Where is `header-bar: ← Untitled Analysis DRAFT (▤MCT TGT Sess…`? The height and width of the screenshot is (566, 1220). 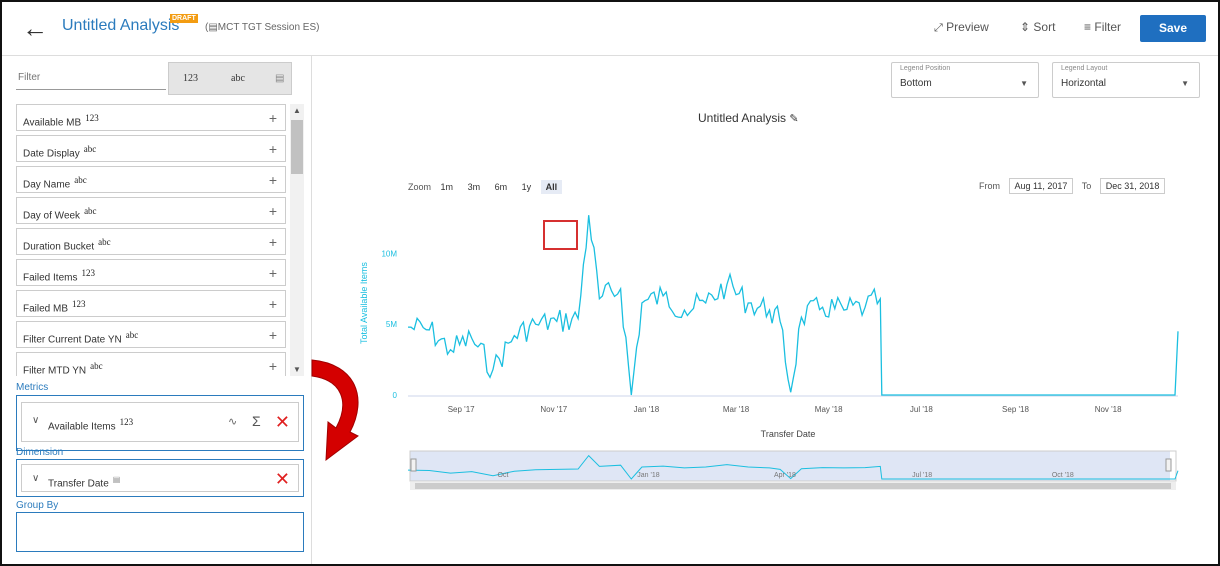
header-bar: ← Untitled Analysis DRAFT (▤MCT TGT Sess… is located at coordinates (610, 29).